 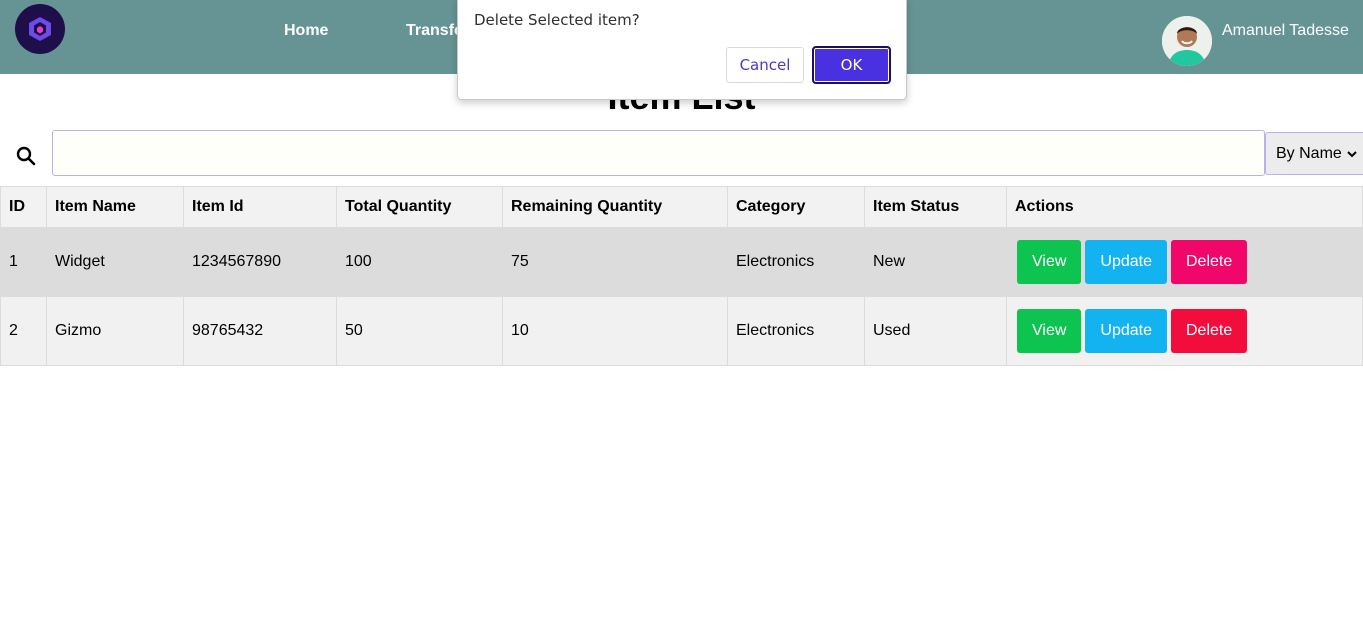 I want to click on nav-home-link: Home, so click(x=306, y=31).